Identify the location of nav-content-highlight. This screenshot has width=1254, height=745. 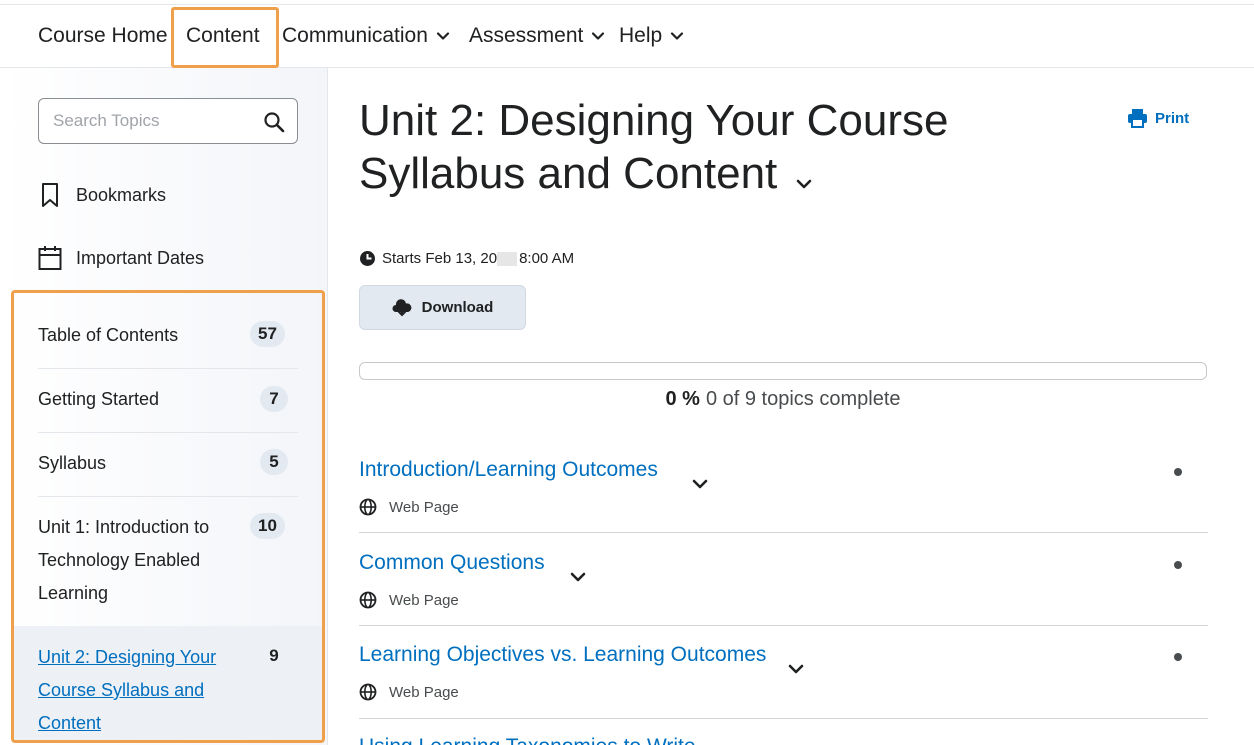
(225, 37).